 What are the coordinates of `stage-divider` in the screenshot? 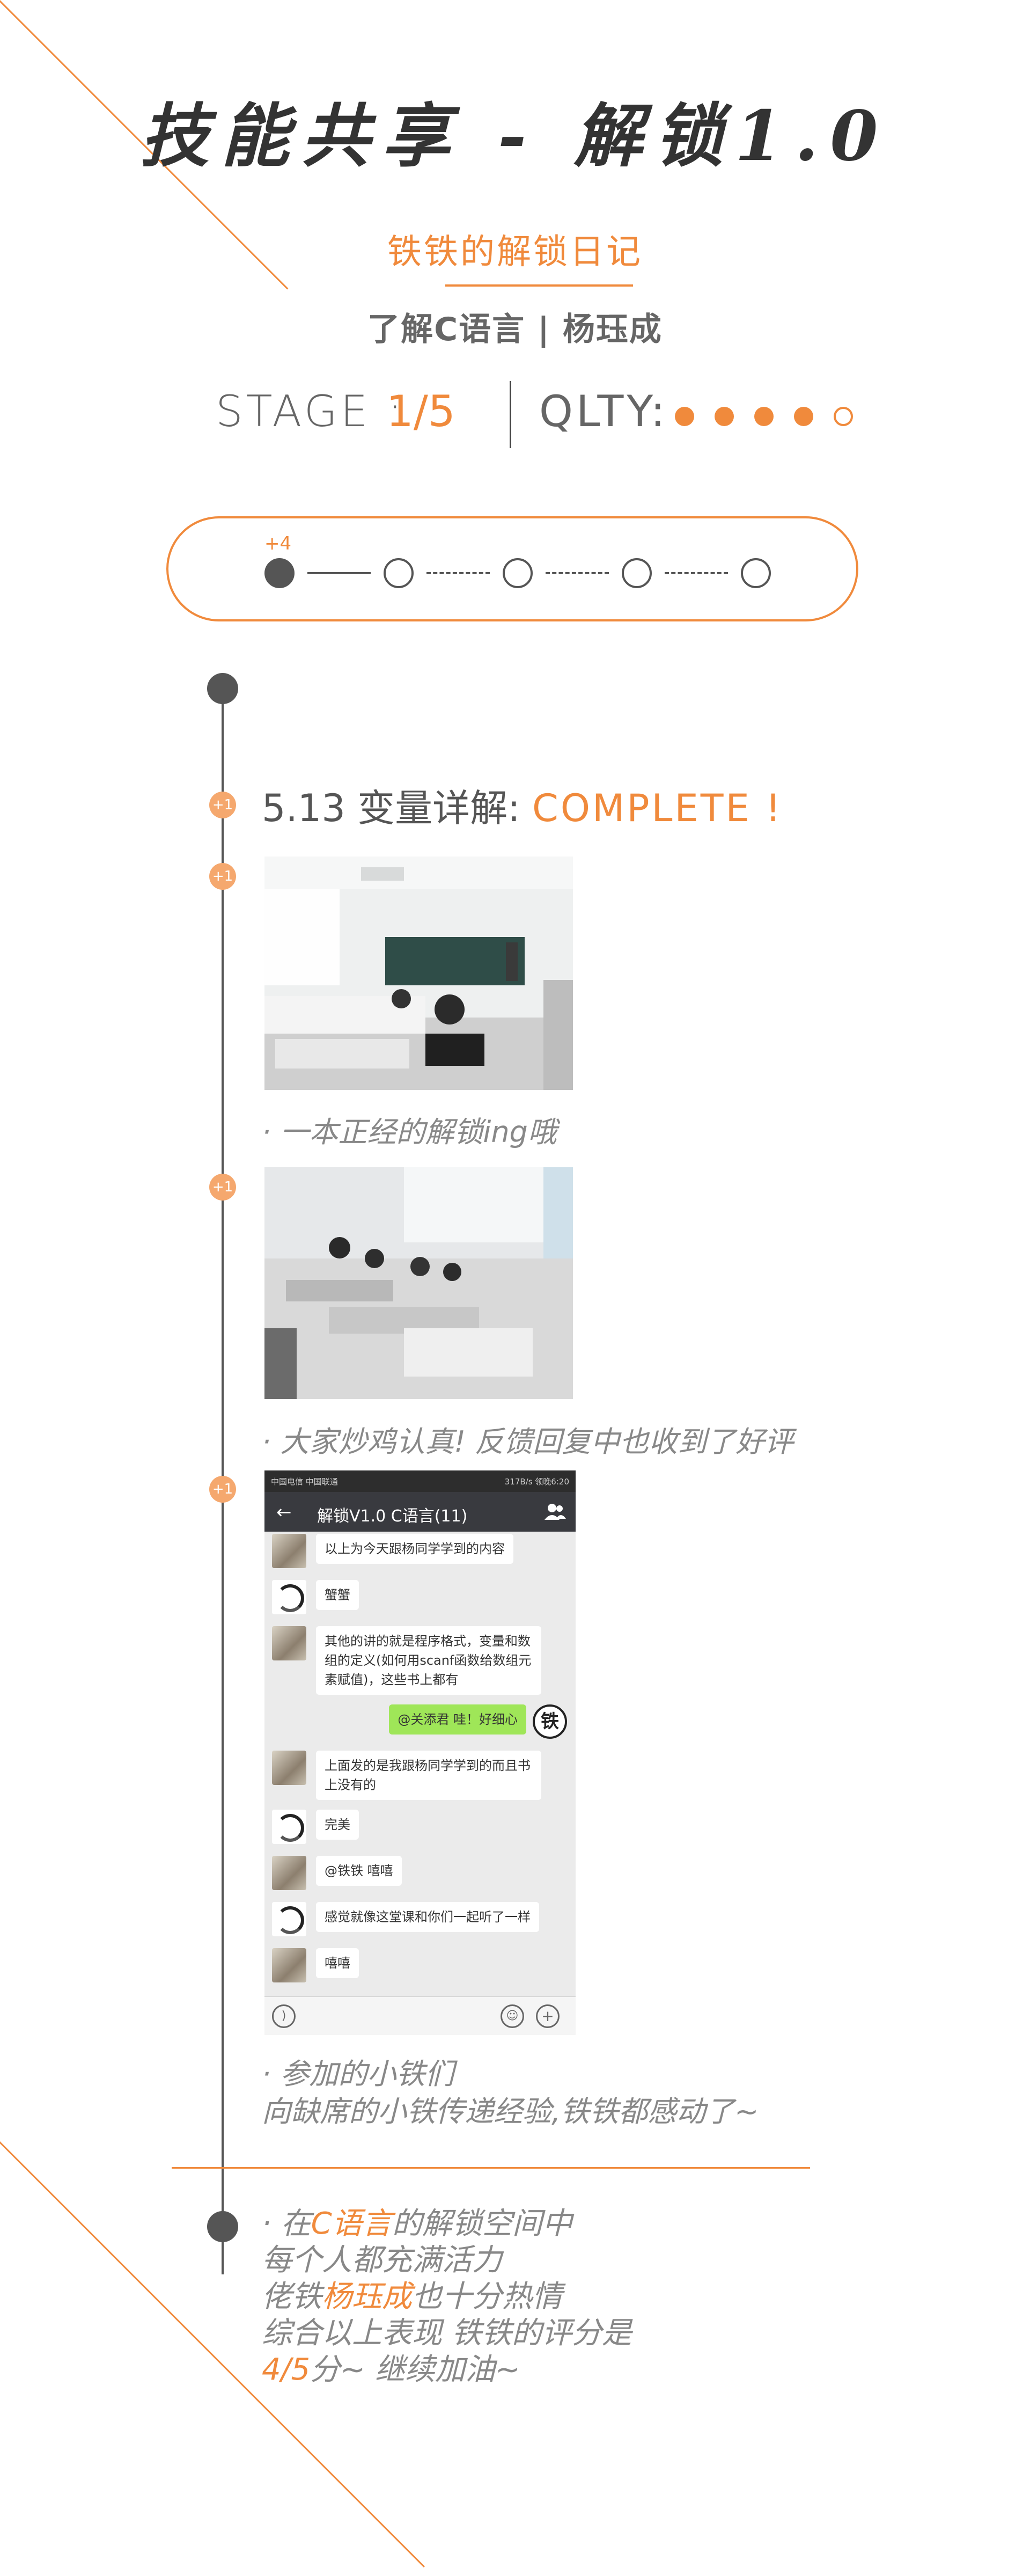 It's located at (511, 414).